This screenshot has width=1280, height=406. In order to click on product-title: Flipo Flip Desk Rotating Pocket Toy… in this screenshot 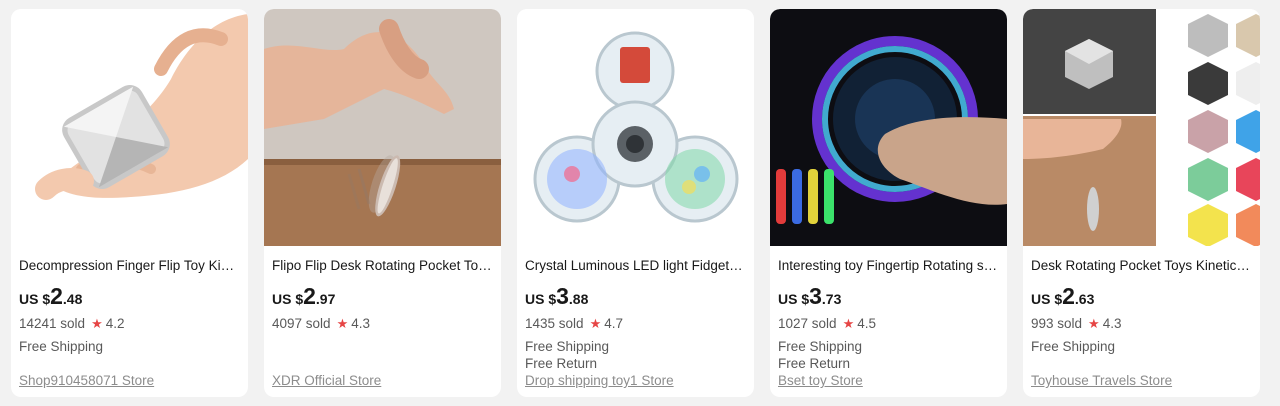, I will do `click(382, 265)`.